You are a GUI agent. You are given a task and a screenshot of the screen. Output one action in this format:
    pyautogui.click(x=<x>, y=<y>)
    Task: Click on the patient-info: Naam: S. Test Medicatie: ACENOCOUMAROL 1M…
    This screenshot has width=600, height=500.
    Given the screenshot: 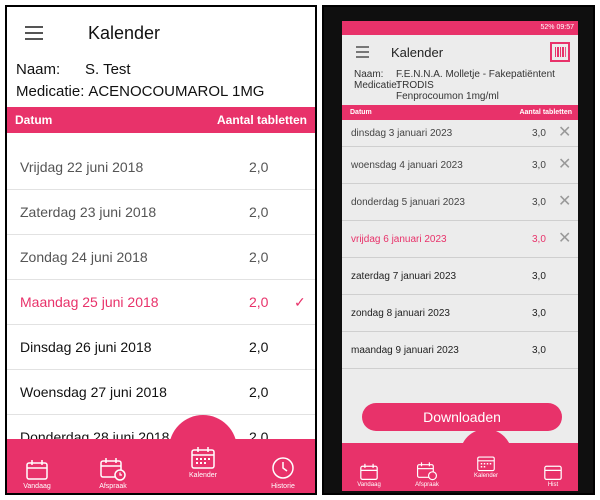 What is the action you would take?
    pyautogui.click(x=161, y=81)
    